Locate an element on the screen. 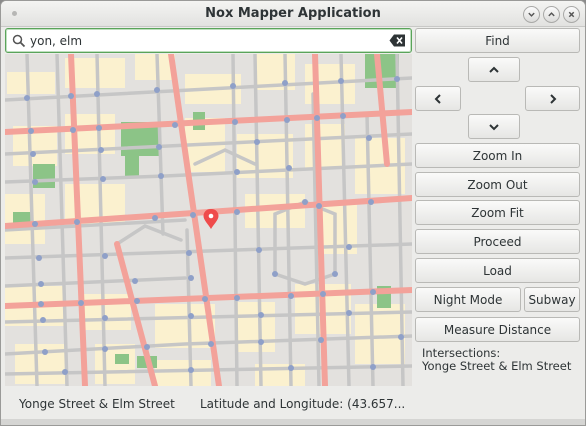 This screenshot has height=426, width=586. chevron-left-icon is located at coordinates (437, 98).